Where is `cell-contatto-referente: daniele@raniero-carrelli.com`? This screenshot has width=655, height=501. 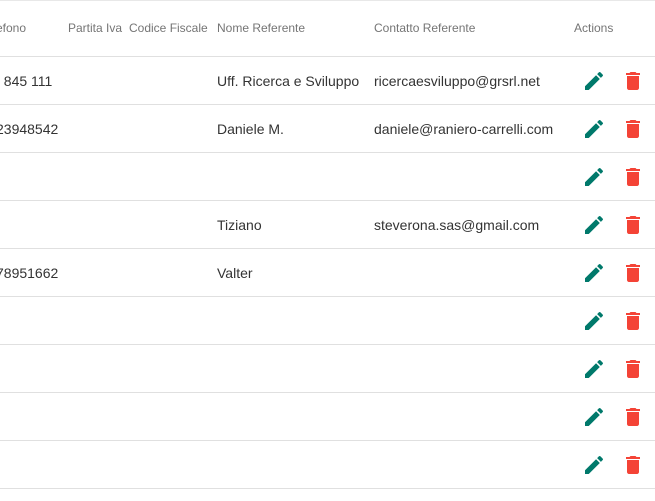
cell-contatto-referente: daniele@raniero-carrelli.com is located at coordinates (464, 129).